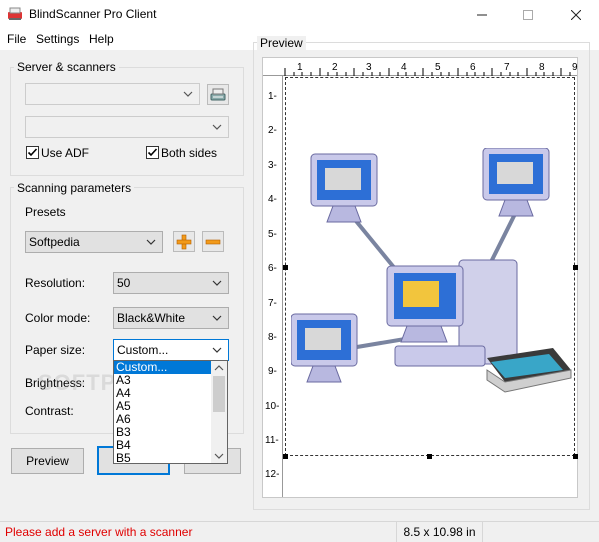 Image resolution: width=599 pixels, height=542 pixels. I want to click on plus-icon, so click(184, 241).